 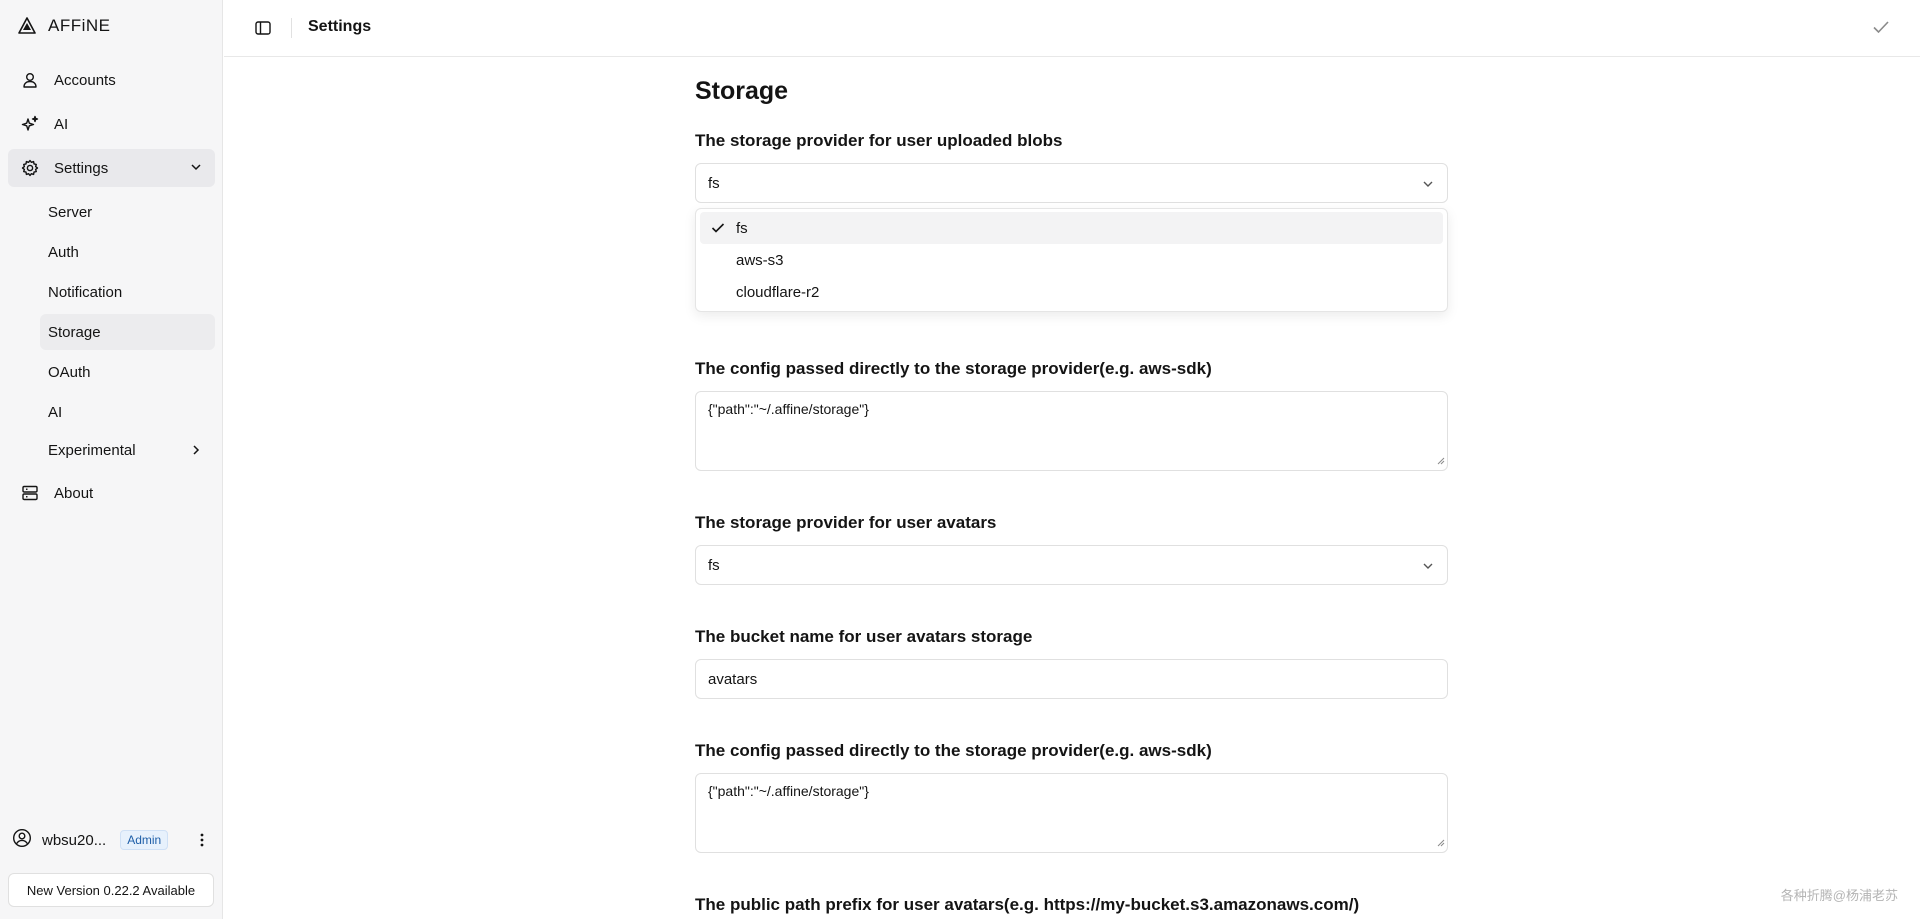 I want to click on avatar-config-textarea: {"path":"~/.affine/storage"}, so click(x=1071, y=813).